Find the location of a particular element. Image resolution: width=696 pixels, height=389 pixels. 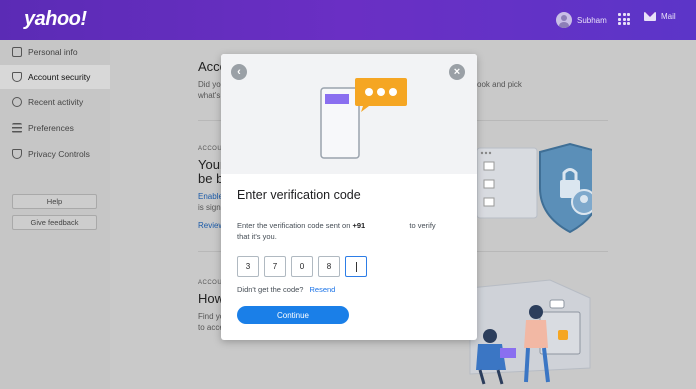

resend-link: Resend is located at coordinates (322, 289).